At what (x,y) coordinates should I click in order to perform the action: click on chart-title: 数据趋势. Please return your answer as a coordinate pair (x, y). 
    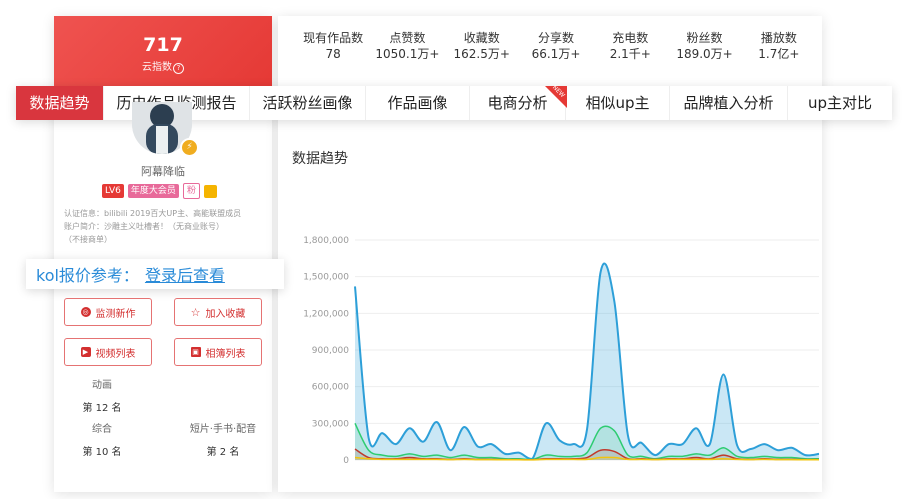
    Looking at the image, I should click on (320, 159).